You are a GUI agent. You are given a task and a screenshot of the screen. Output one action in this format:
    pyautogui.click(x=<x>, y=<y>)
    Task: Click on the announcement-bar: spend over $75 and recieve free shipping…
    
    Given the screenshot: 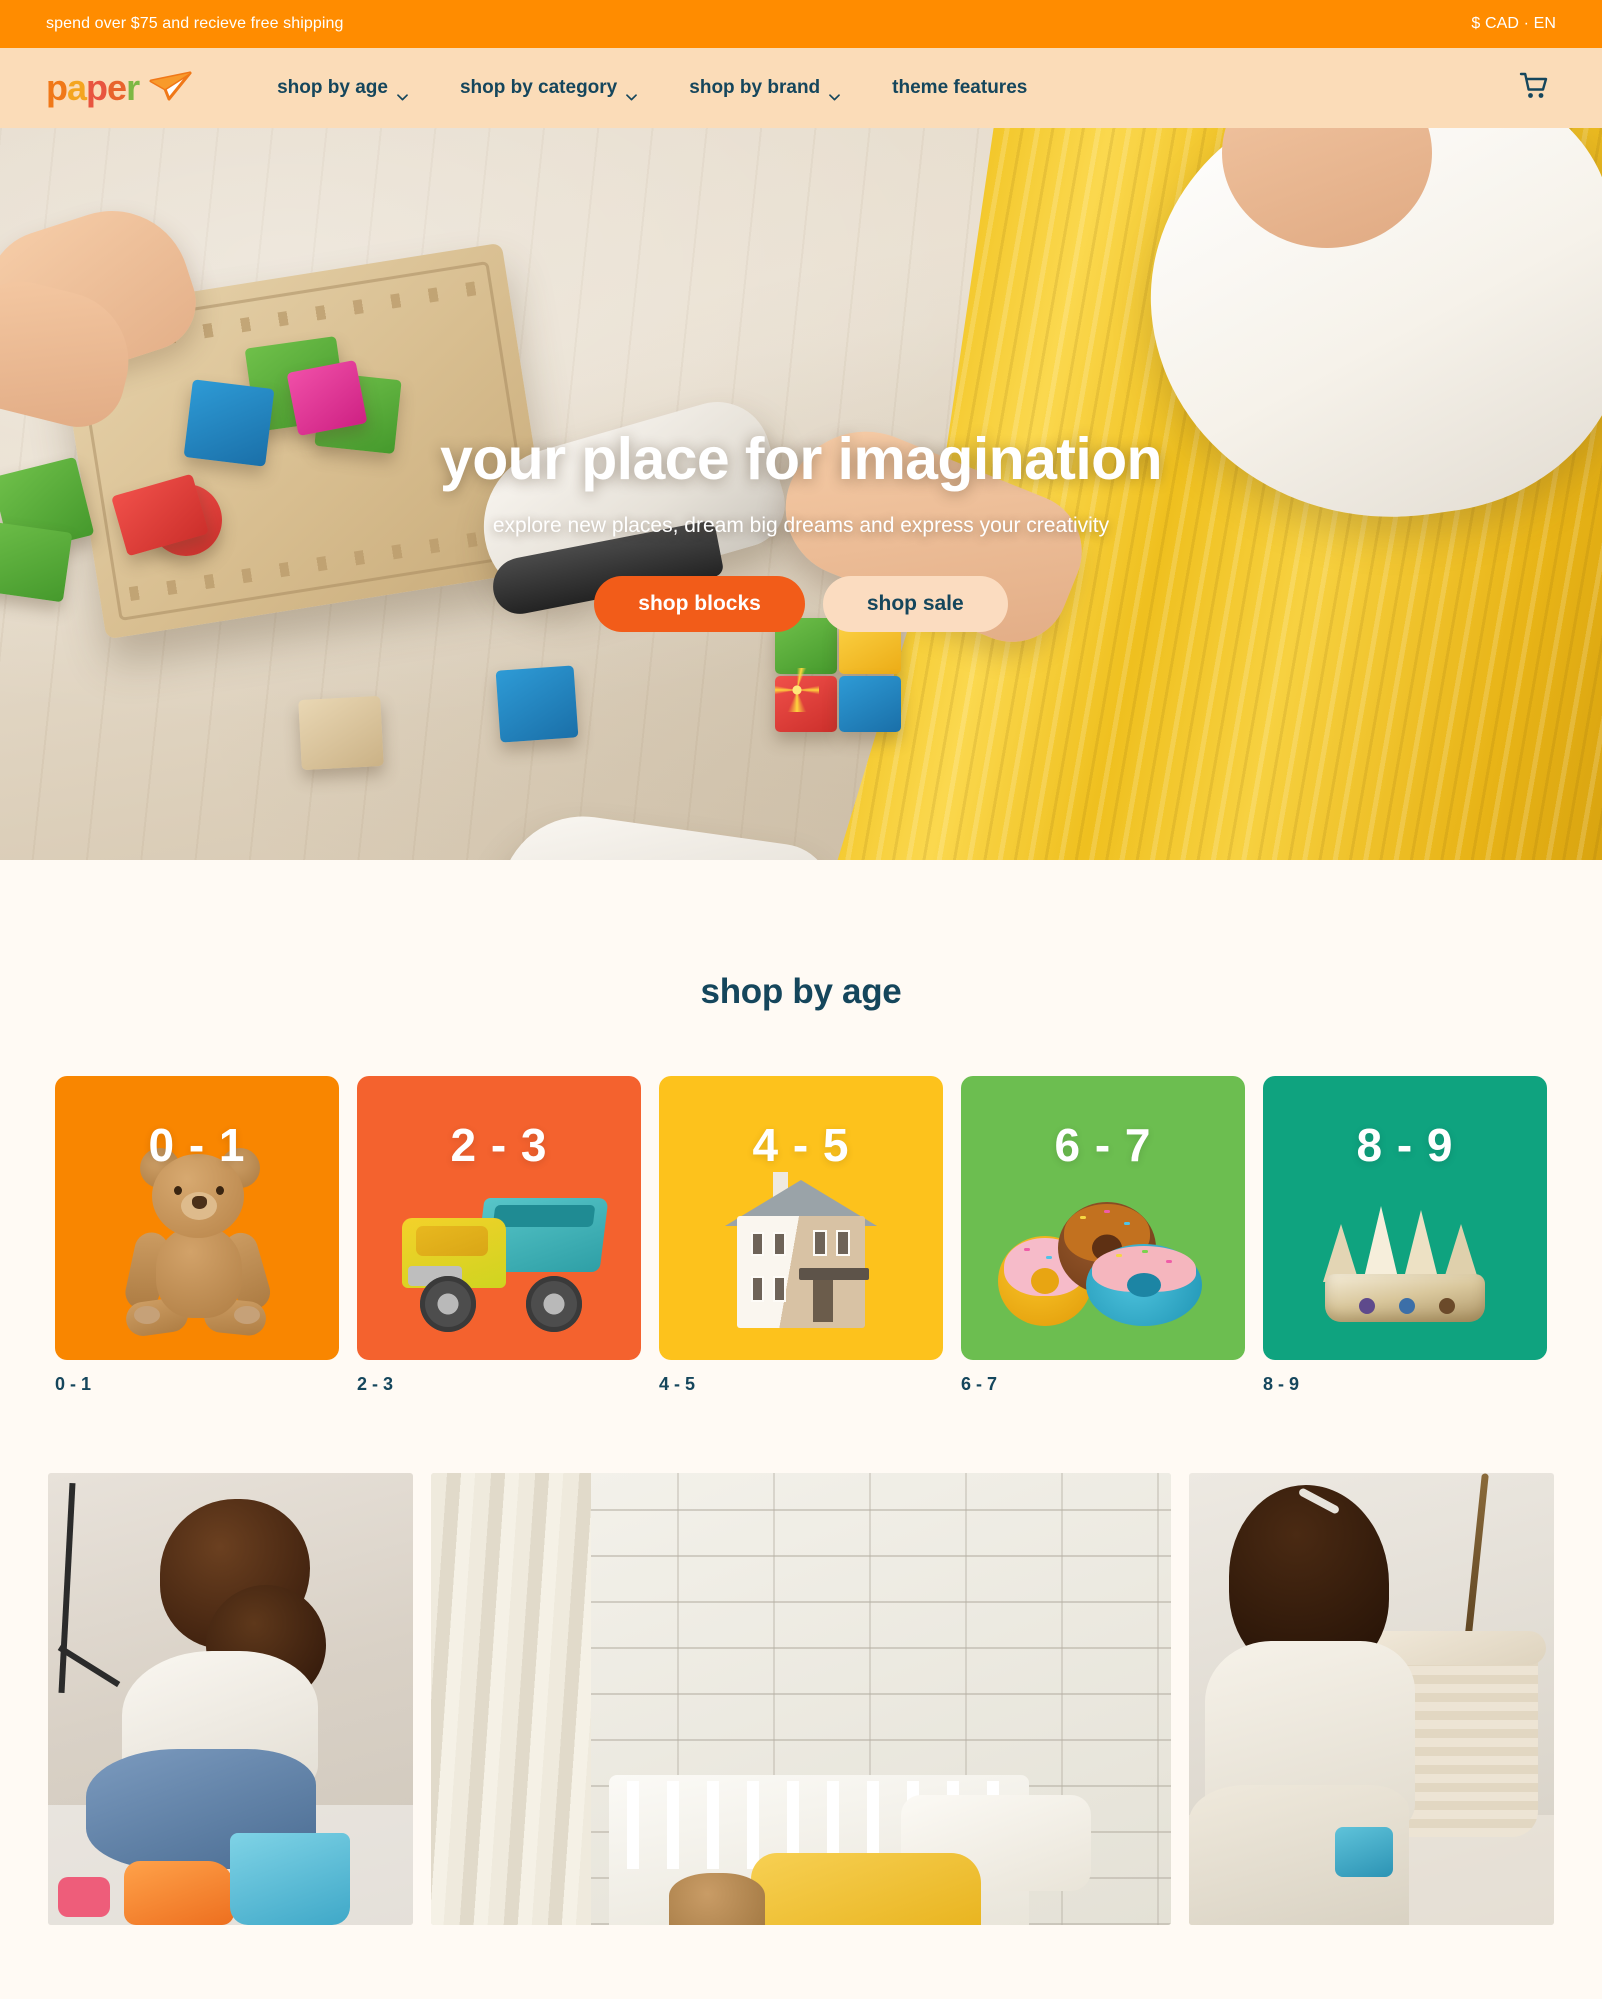 What is the action you would take?
    pyautogui.click(x=801, y=24)
    